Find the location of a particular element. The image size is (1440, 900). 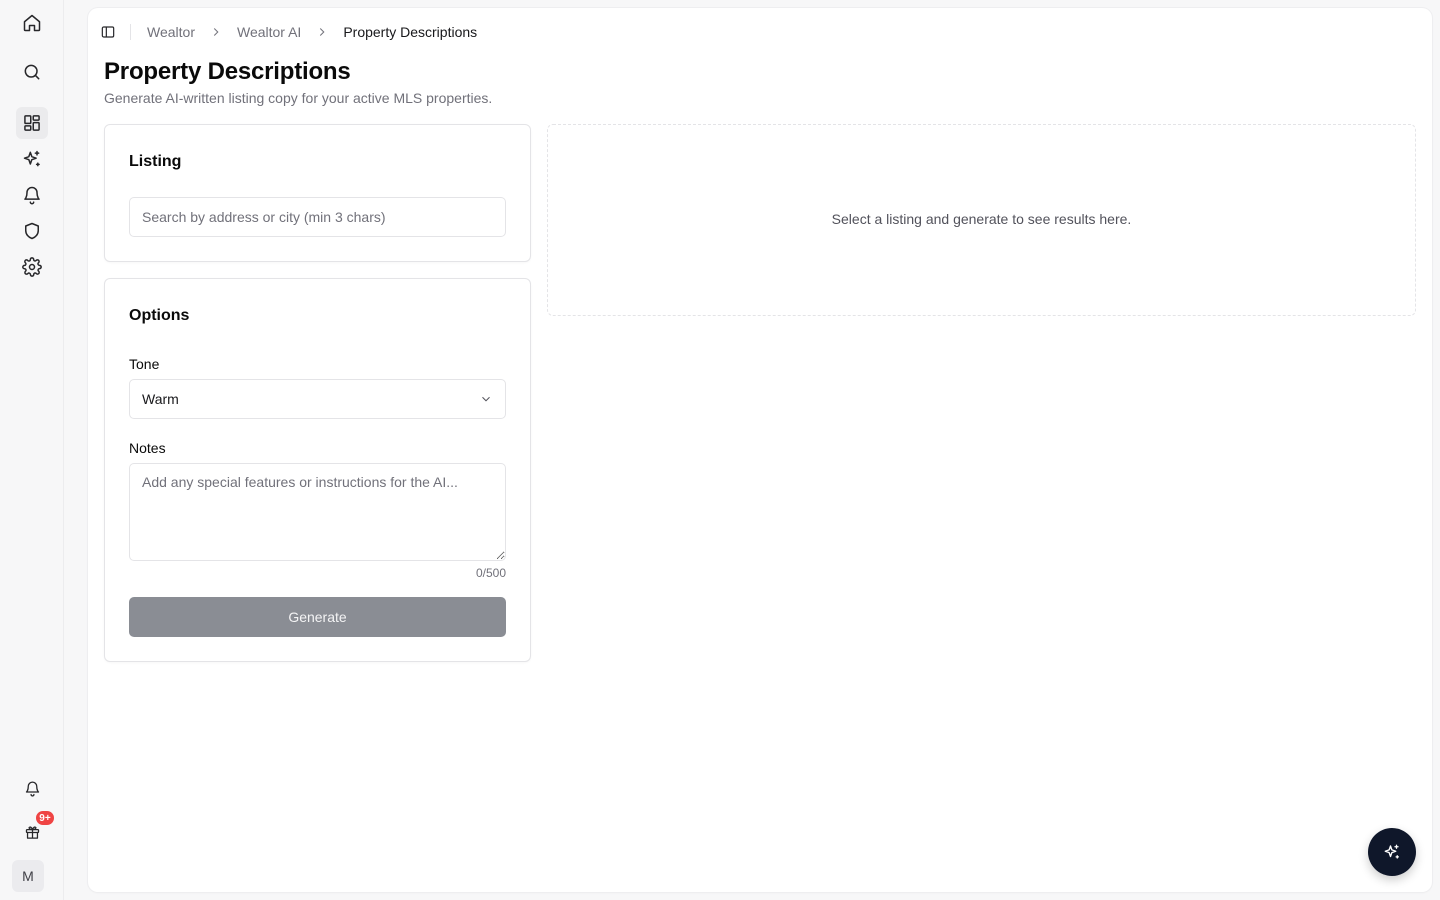

nav-search is located at coordinates (32, 72).